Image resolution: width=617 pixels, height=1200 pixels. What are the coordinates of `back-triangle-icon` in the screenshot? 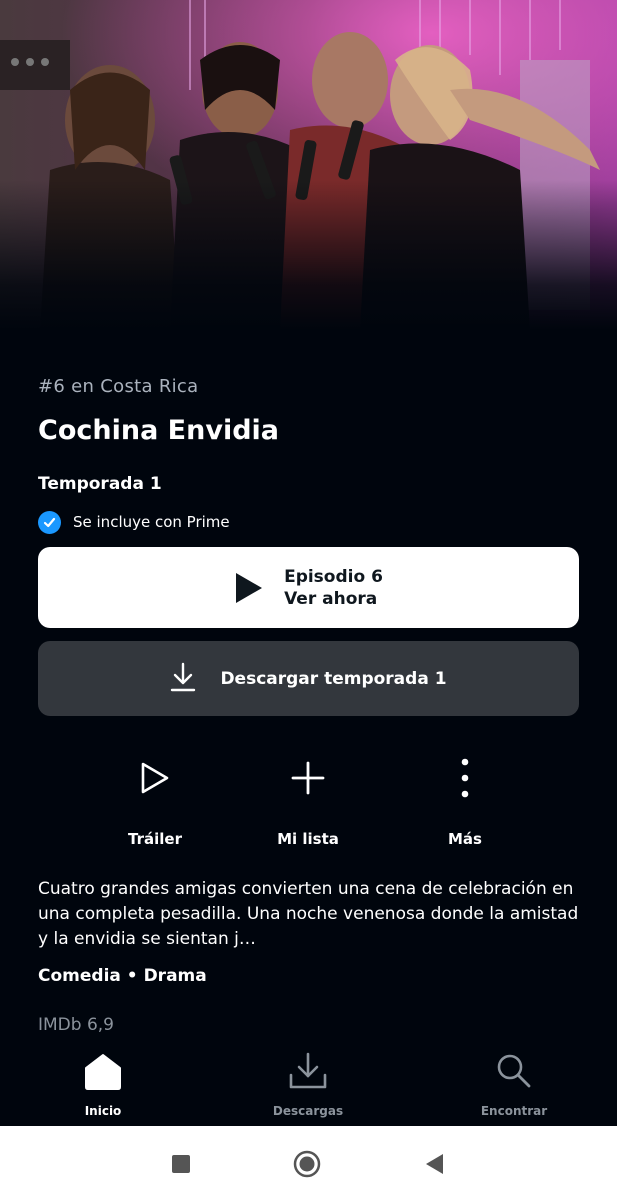 It's located at (434, 1164).